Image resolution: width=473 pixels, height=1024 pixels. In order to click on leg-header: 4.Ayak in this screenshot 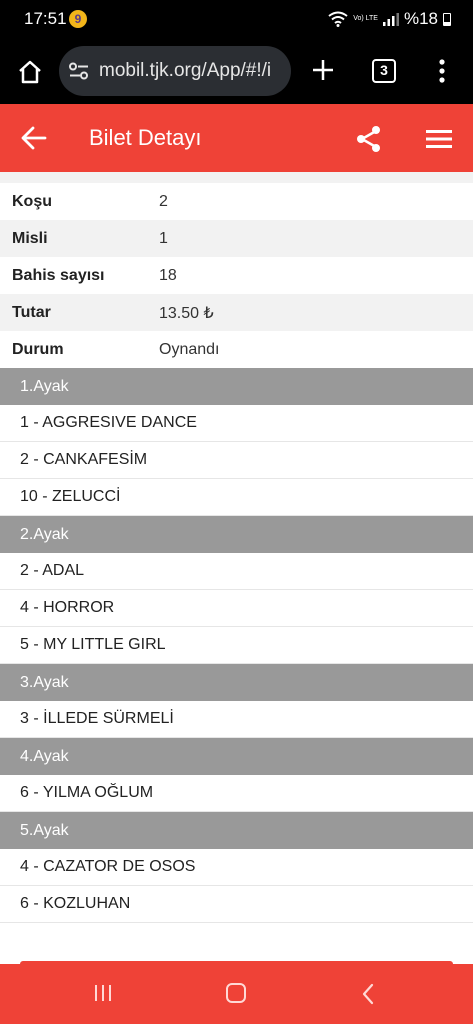, I will do `click(236, 756)`.